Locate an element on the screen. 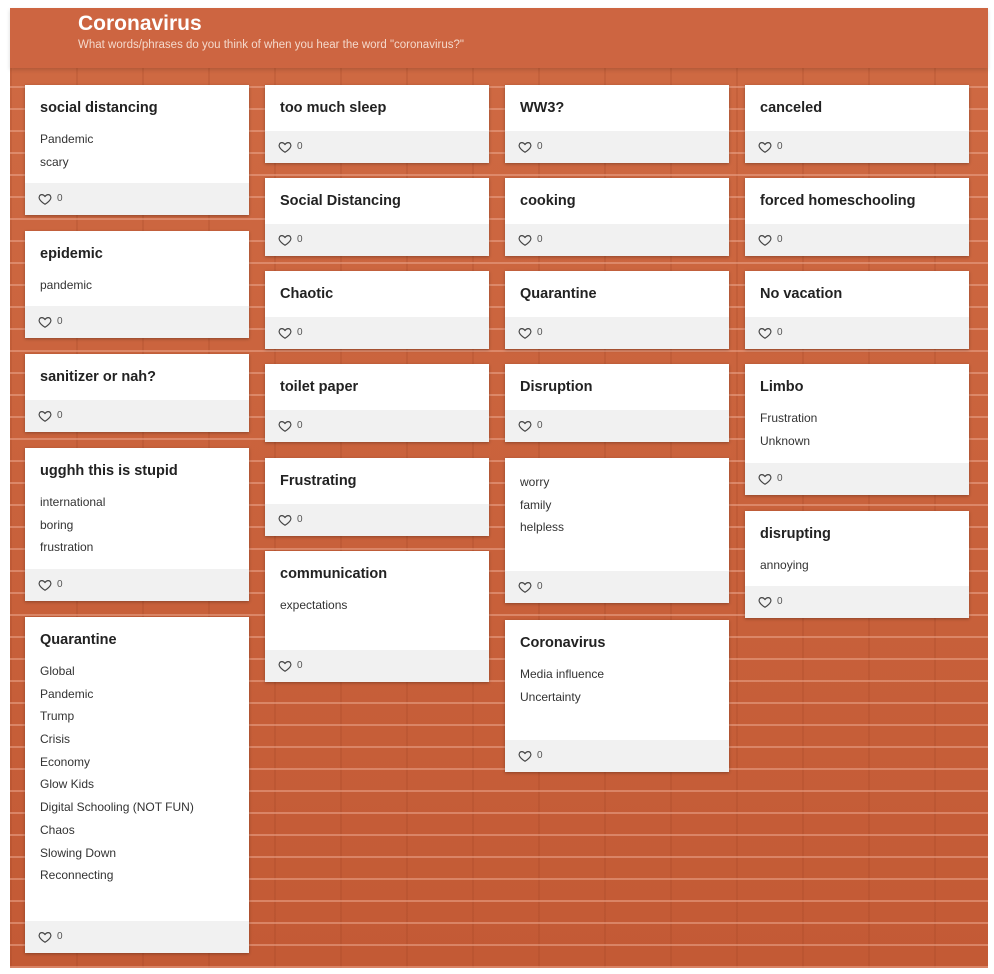 The height and width of the screenshot is (974, 994). post-card: disrupting annoying 0 is located at coordinates (857, 564).